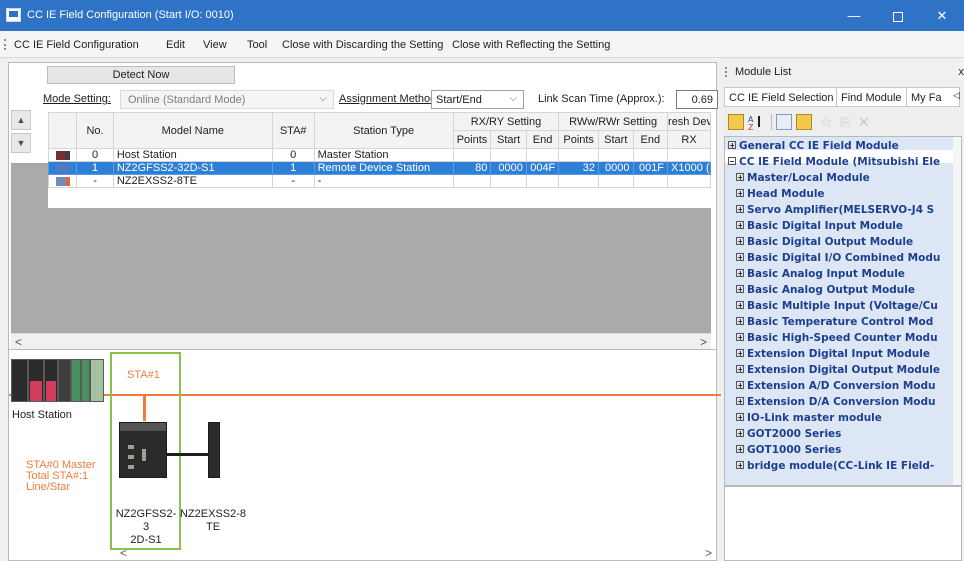 The image size is (964, 561). I want to click on table-cell-refresh: X1000 ((, so click(689, 168).